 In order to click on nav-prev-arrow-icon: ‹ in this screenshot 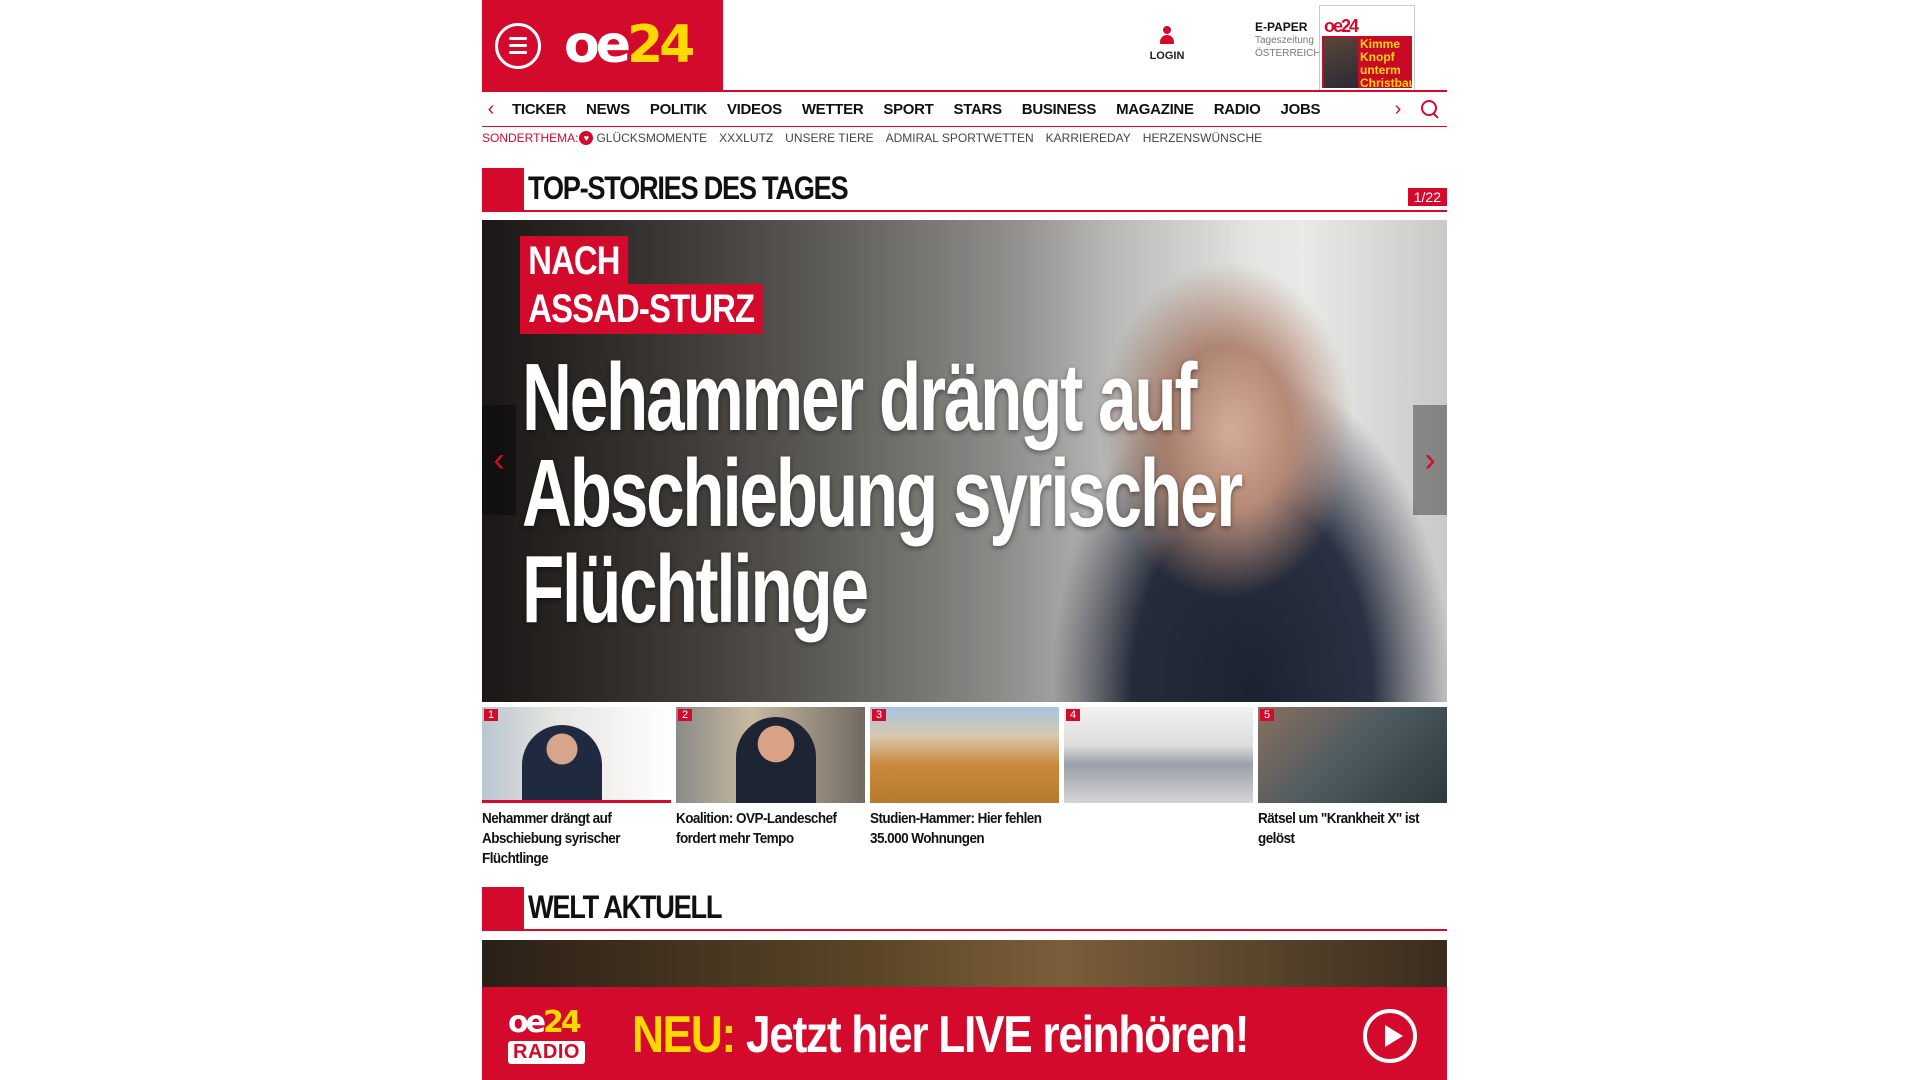, I will do `click(491, 109)`.